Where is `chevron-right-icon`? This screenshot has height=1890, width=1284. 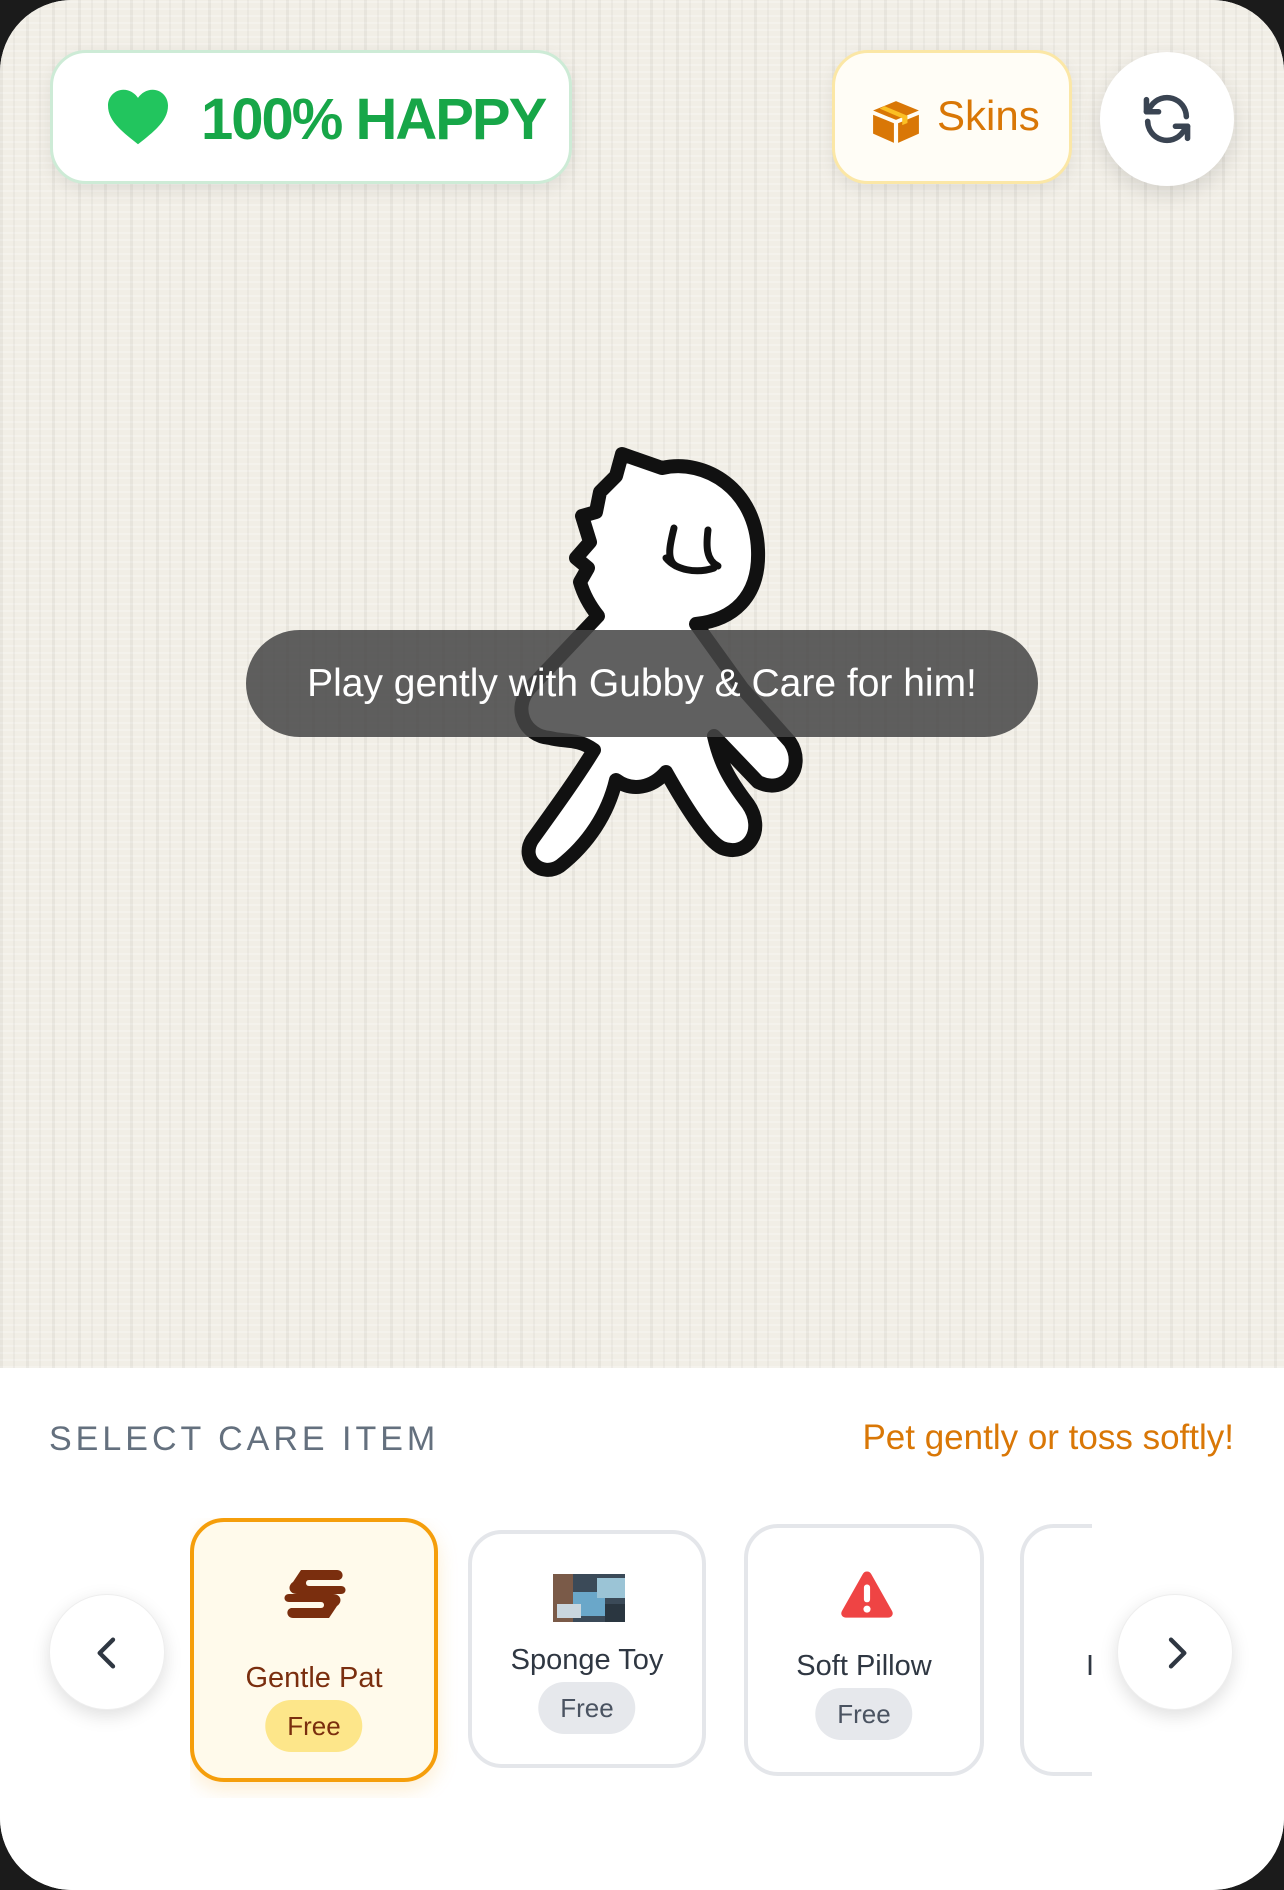 chevron-right-icon is located at coordinates (1177, 1653).